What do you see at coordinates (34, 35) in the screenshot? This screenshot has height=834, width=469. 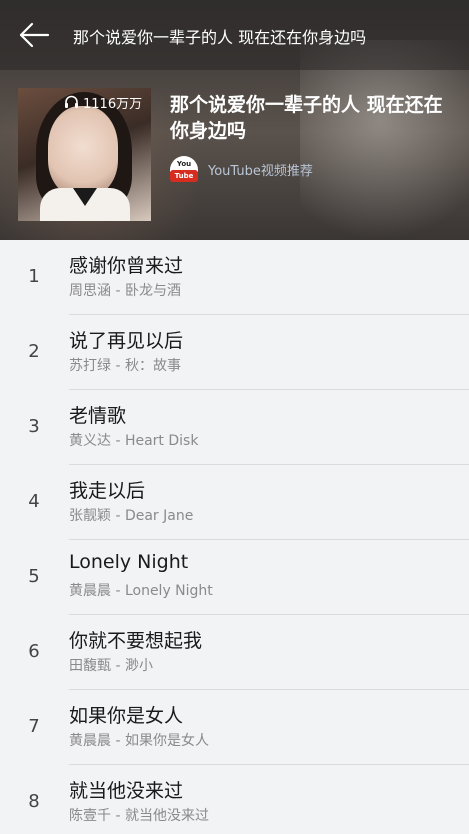 I see `back-arrow-icon` at bounding box center [34, 35].